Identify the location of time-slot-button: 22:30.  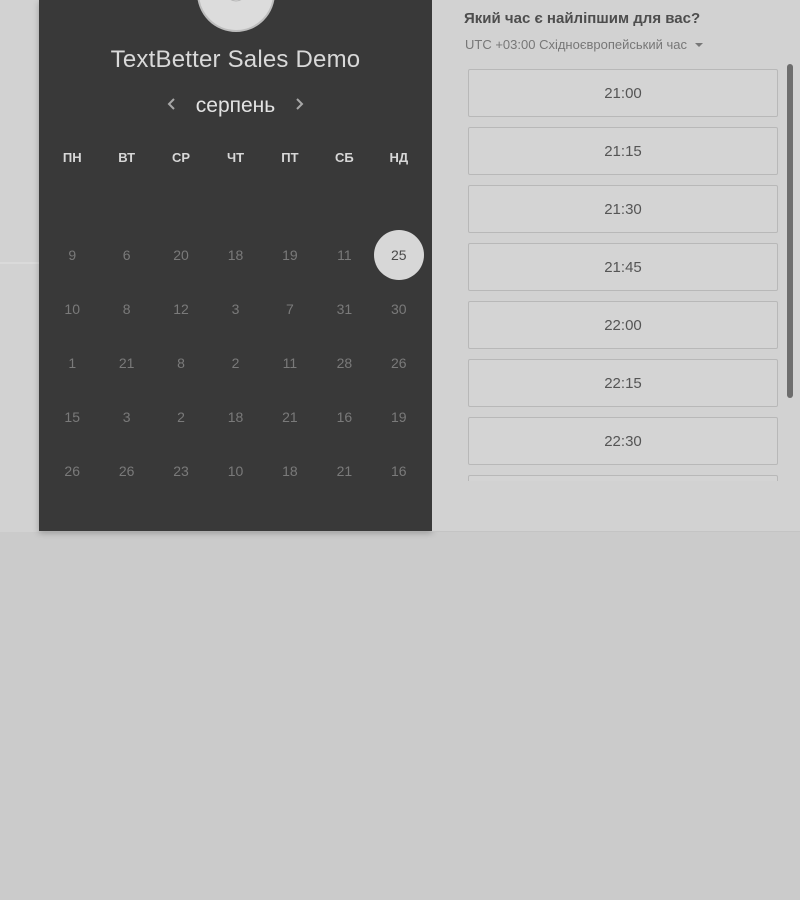
(623, 441).